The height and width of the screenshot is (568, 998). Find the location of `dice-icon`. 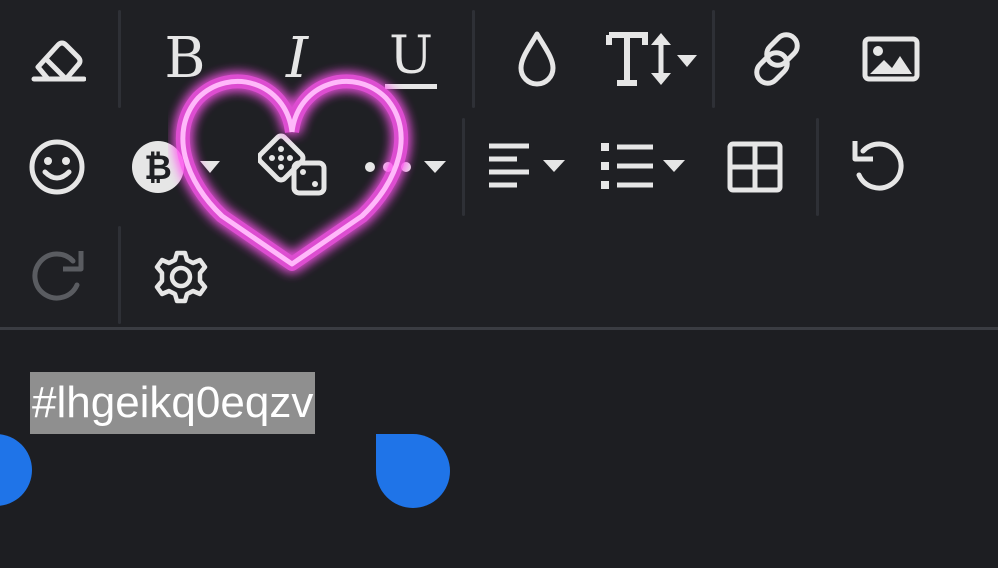

dice-icon is located at coordinates (292, 164).